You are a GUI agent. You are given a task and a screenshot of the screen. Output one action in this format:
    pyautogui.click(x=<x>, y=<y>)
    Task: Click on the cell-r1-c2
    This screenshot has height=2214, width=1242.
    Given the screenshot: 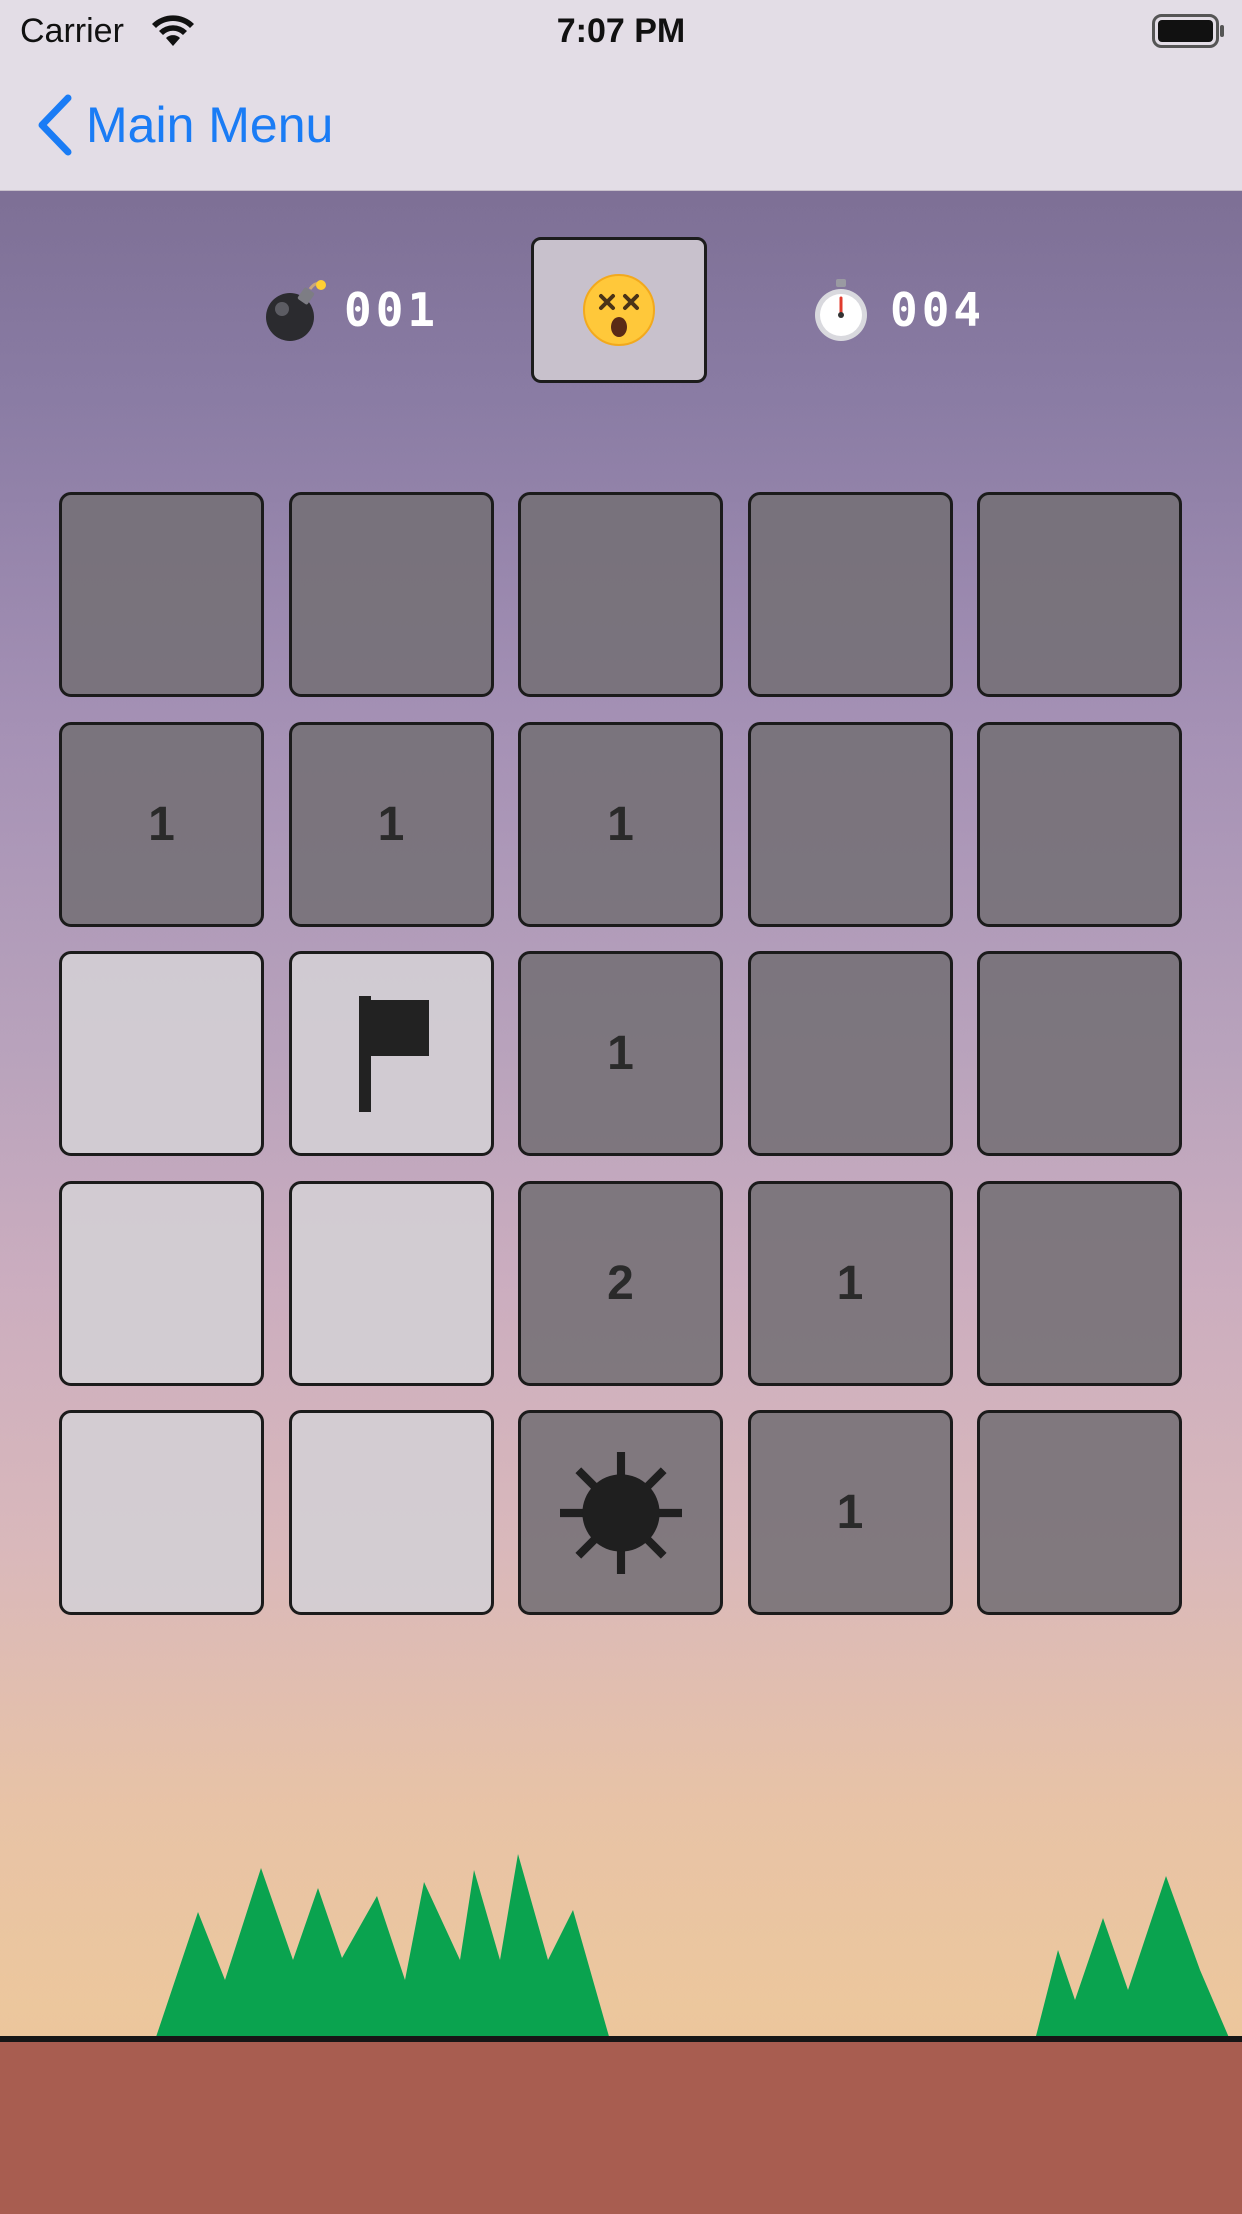 What is the action you would take?
    pyautogui.click(x=391, y=594)
    